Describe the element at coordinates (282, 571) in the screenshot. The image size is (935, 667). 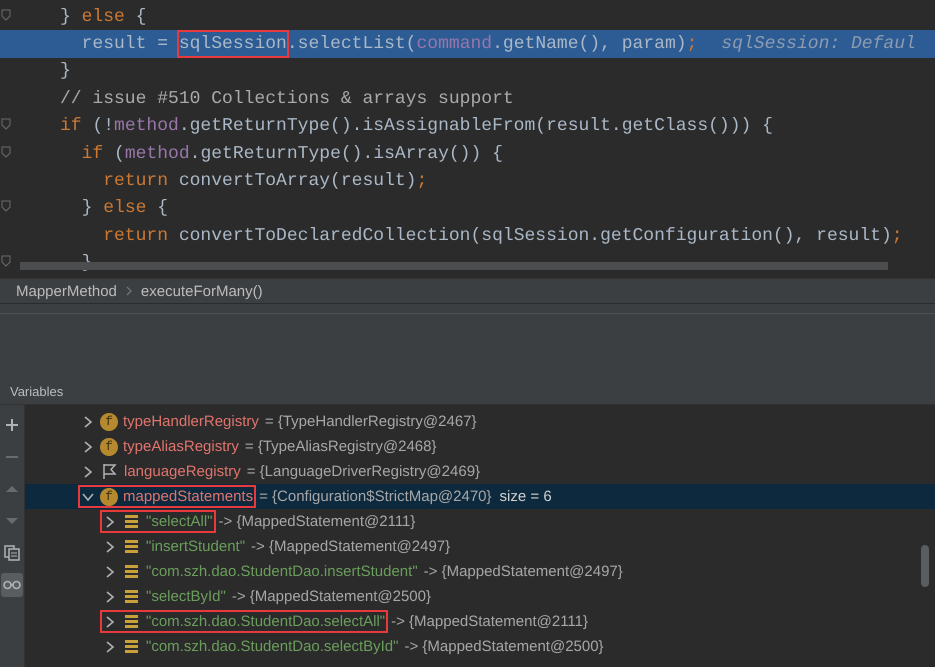
I see `variable-name: "com.szh.dao.StudentDao.insertStudent"` at that location.